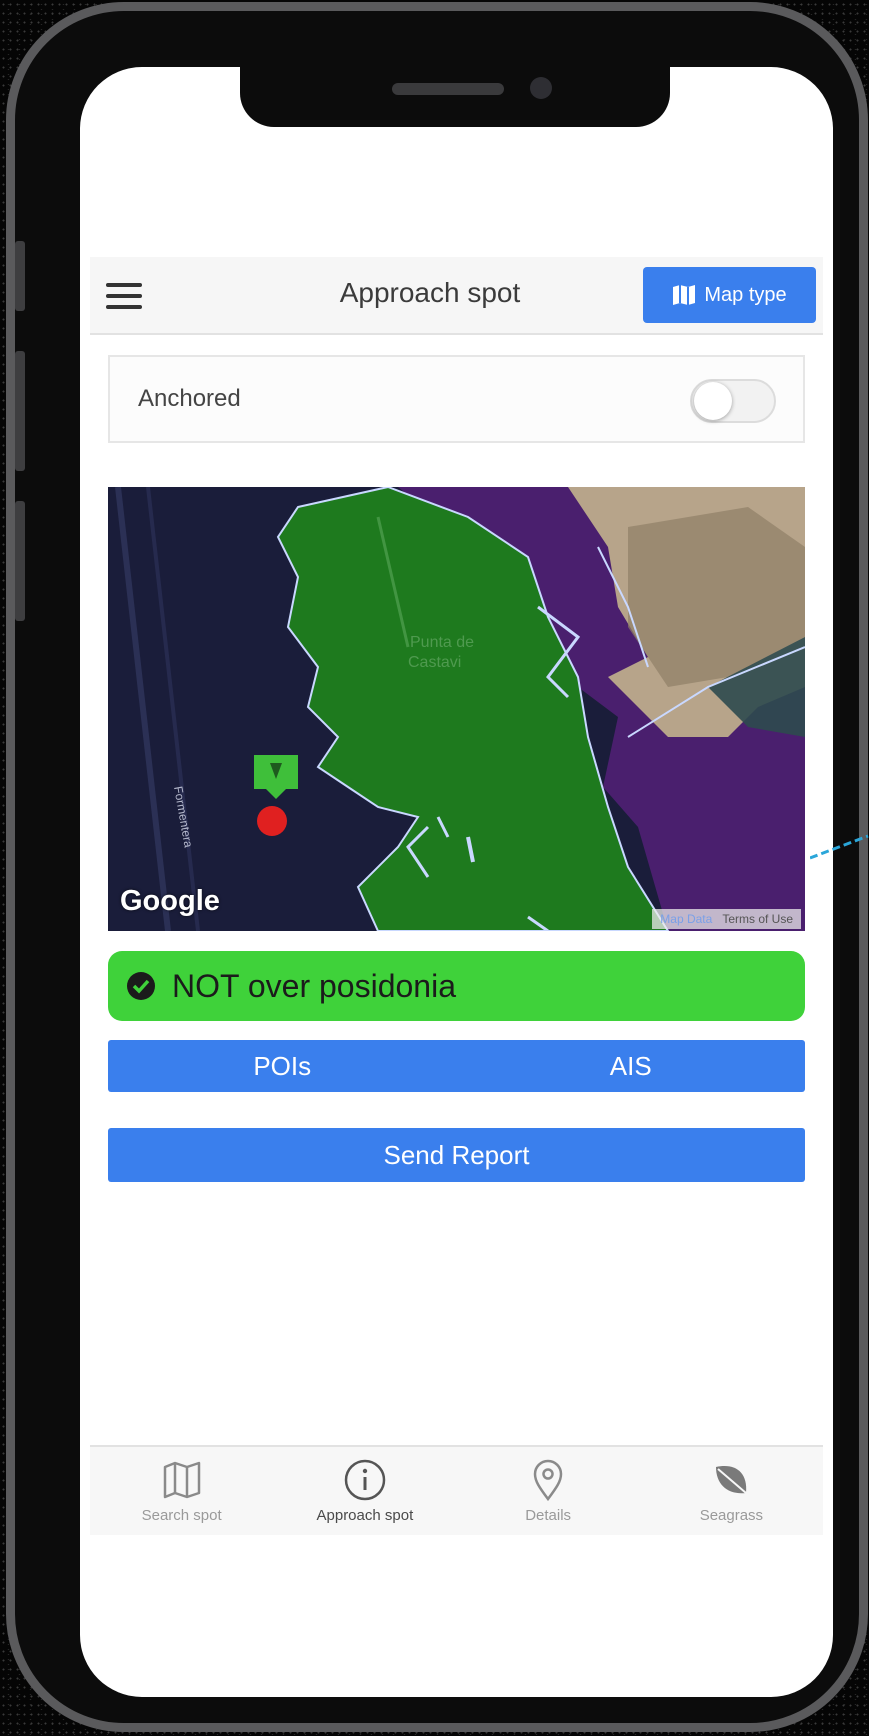  I want to click on ais-button: AIS, so click(631, 1066).